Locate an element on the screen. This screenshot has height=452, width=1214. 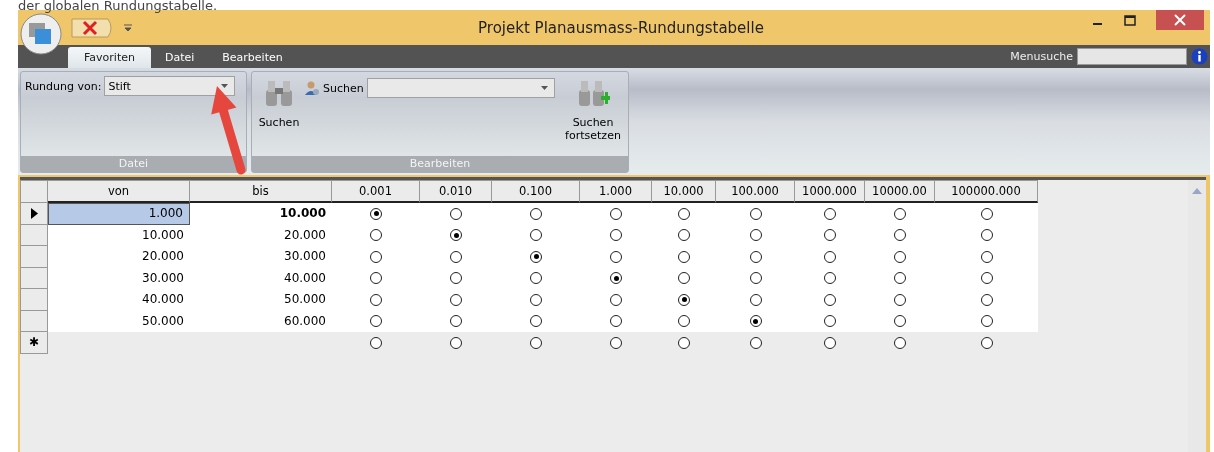
rounding-dropdown: Stift is located at coordinates (170, 86).